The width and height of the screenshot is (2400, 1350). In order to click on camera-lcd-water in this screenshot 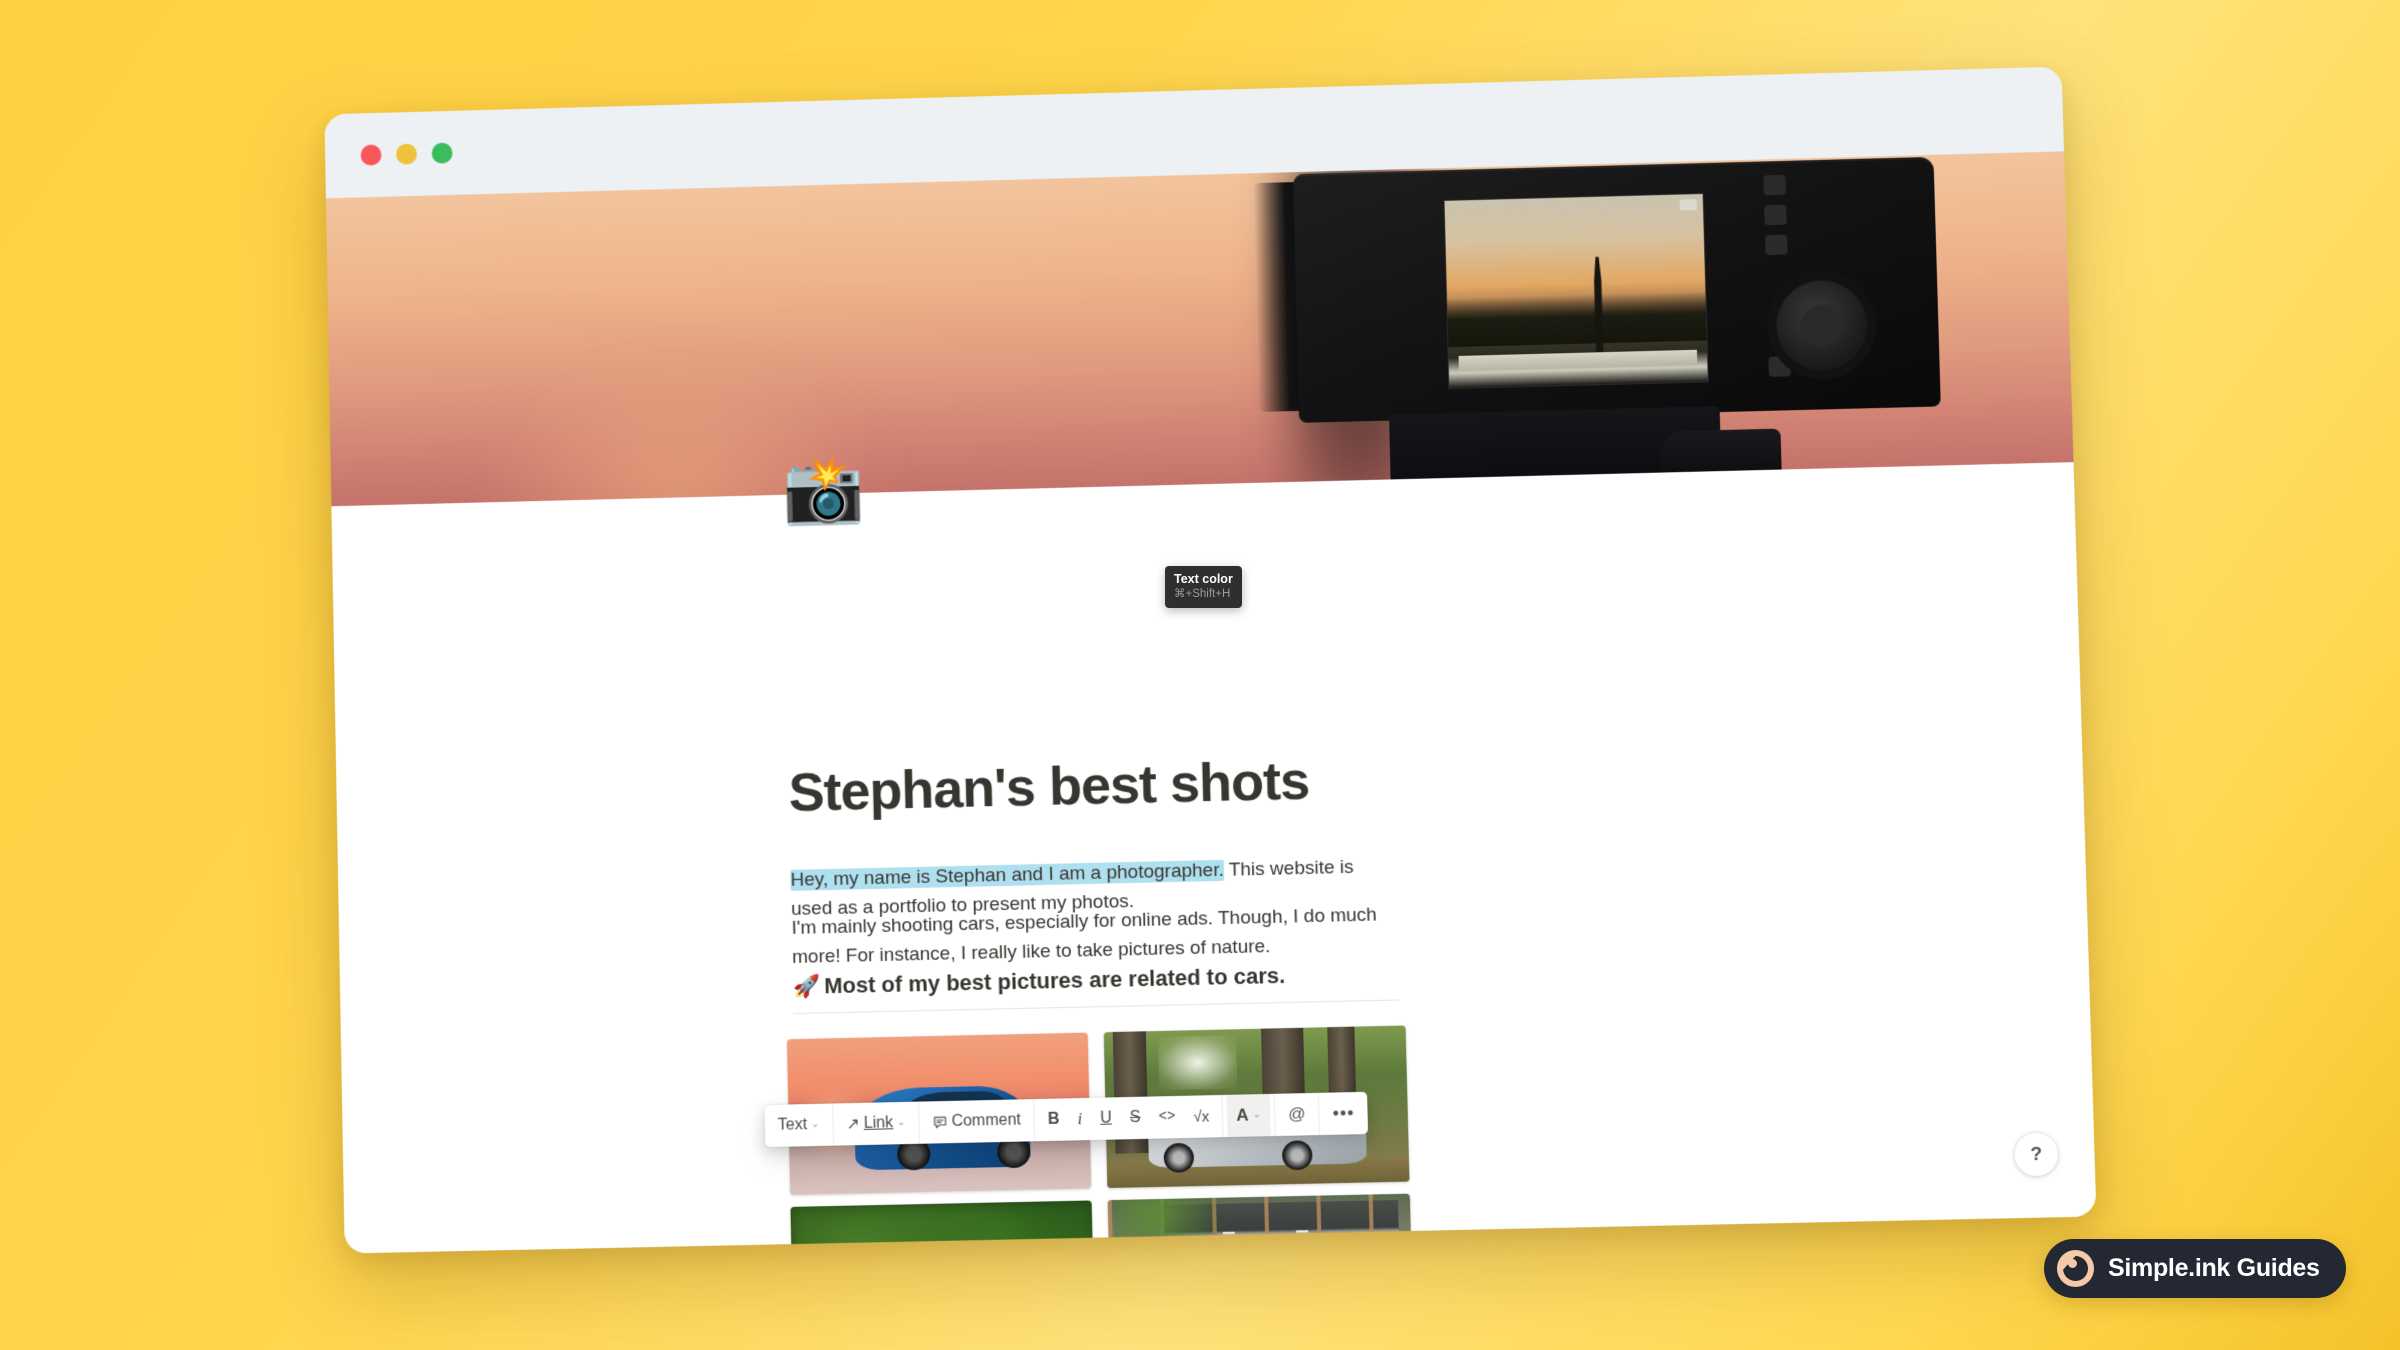, I will do `click(1578, 360)`.